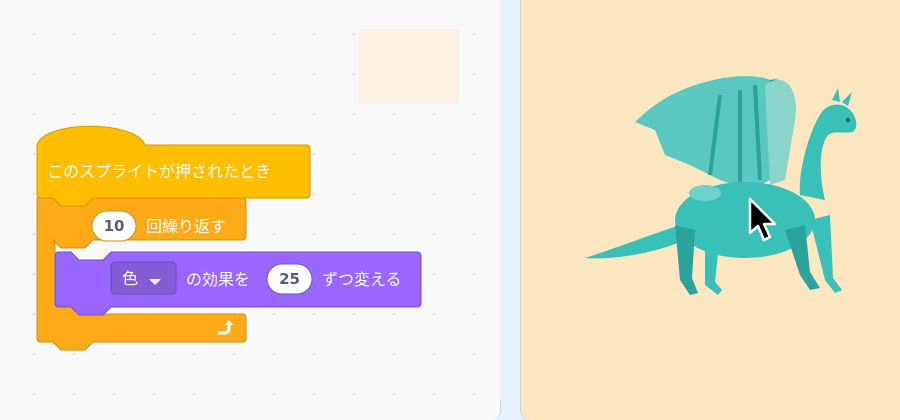  Describe the element at coordinates (186, 226) in the screenshot. I see `repeat-block-label: 回繰り返す` at that location.